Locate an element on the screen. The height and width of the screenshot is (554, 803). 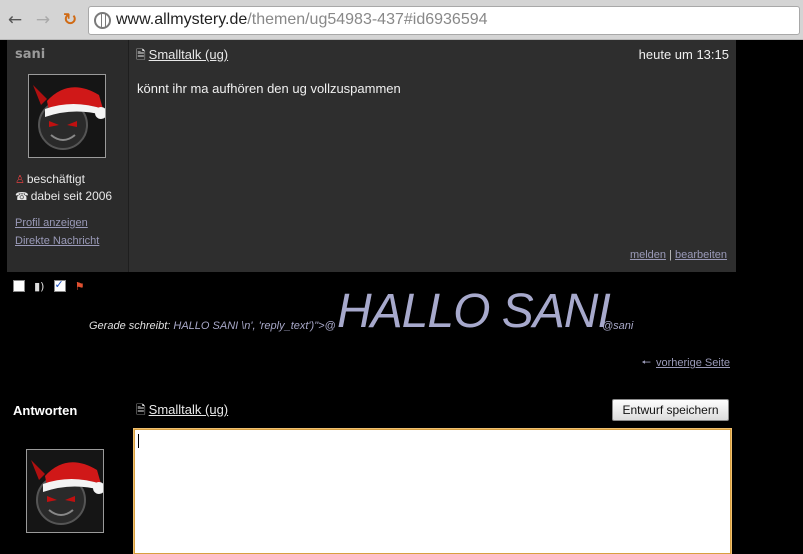
left-arrow-icon: 🠔 is located at coordinates (646, 363).